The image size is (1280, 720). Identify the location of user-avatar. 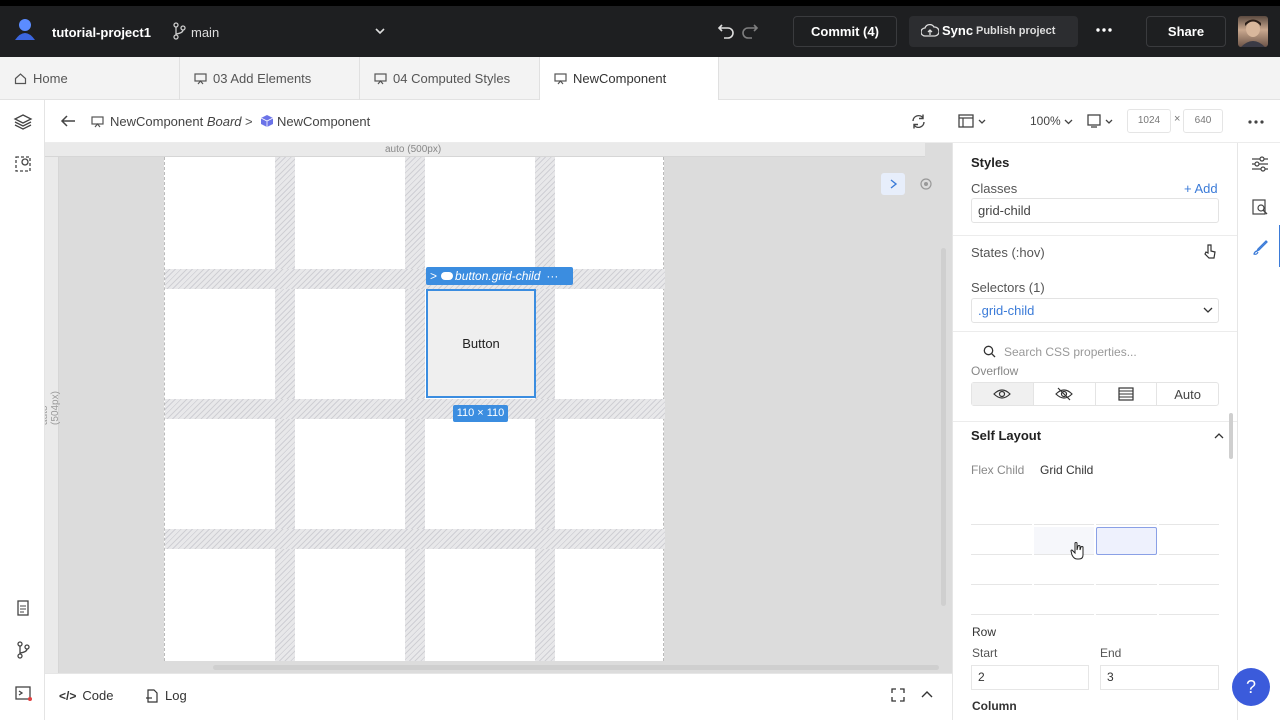
(1253, 31).